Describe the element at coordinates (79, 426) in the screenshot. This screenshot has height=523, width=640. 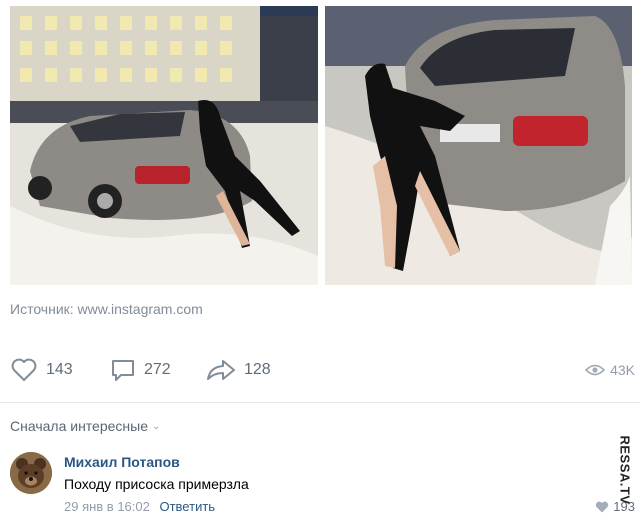
I see `comments-sort-label: Сначала интересные` at that location.